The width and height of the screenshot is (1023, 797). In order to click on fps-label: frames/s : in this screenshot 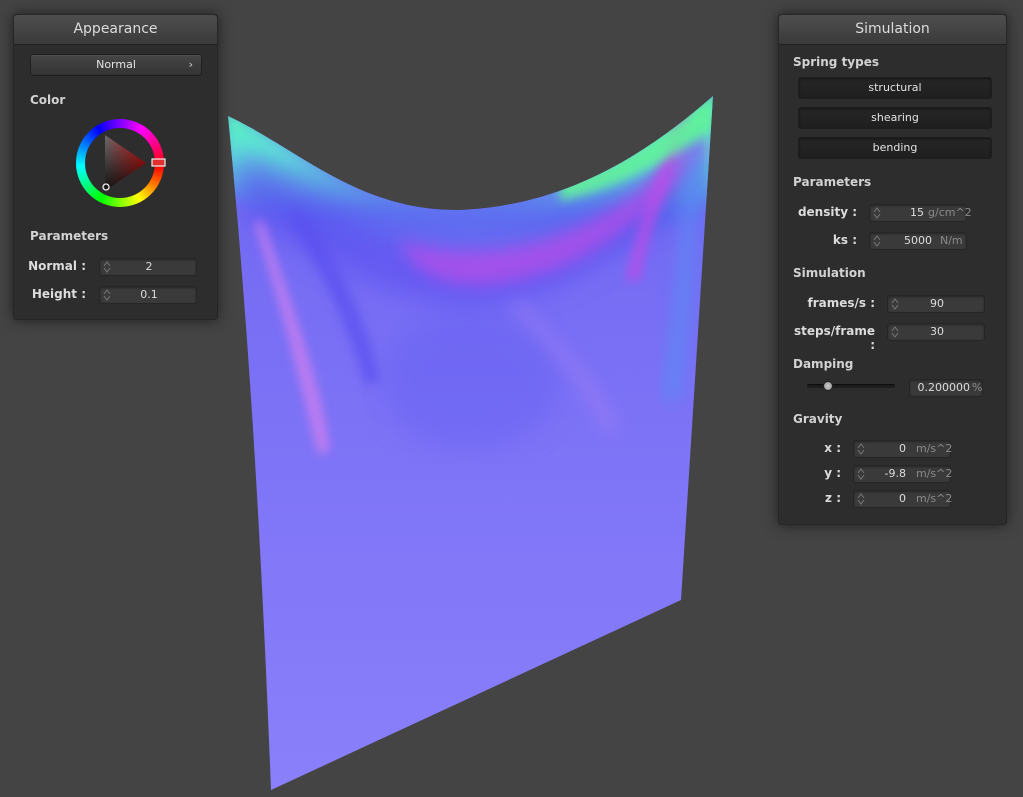, I will do `click(841, 303)`.